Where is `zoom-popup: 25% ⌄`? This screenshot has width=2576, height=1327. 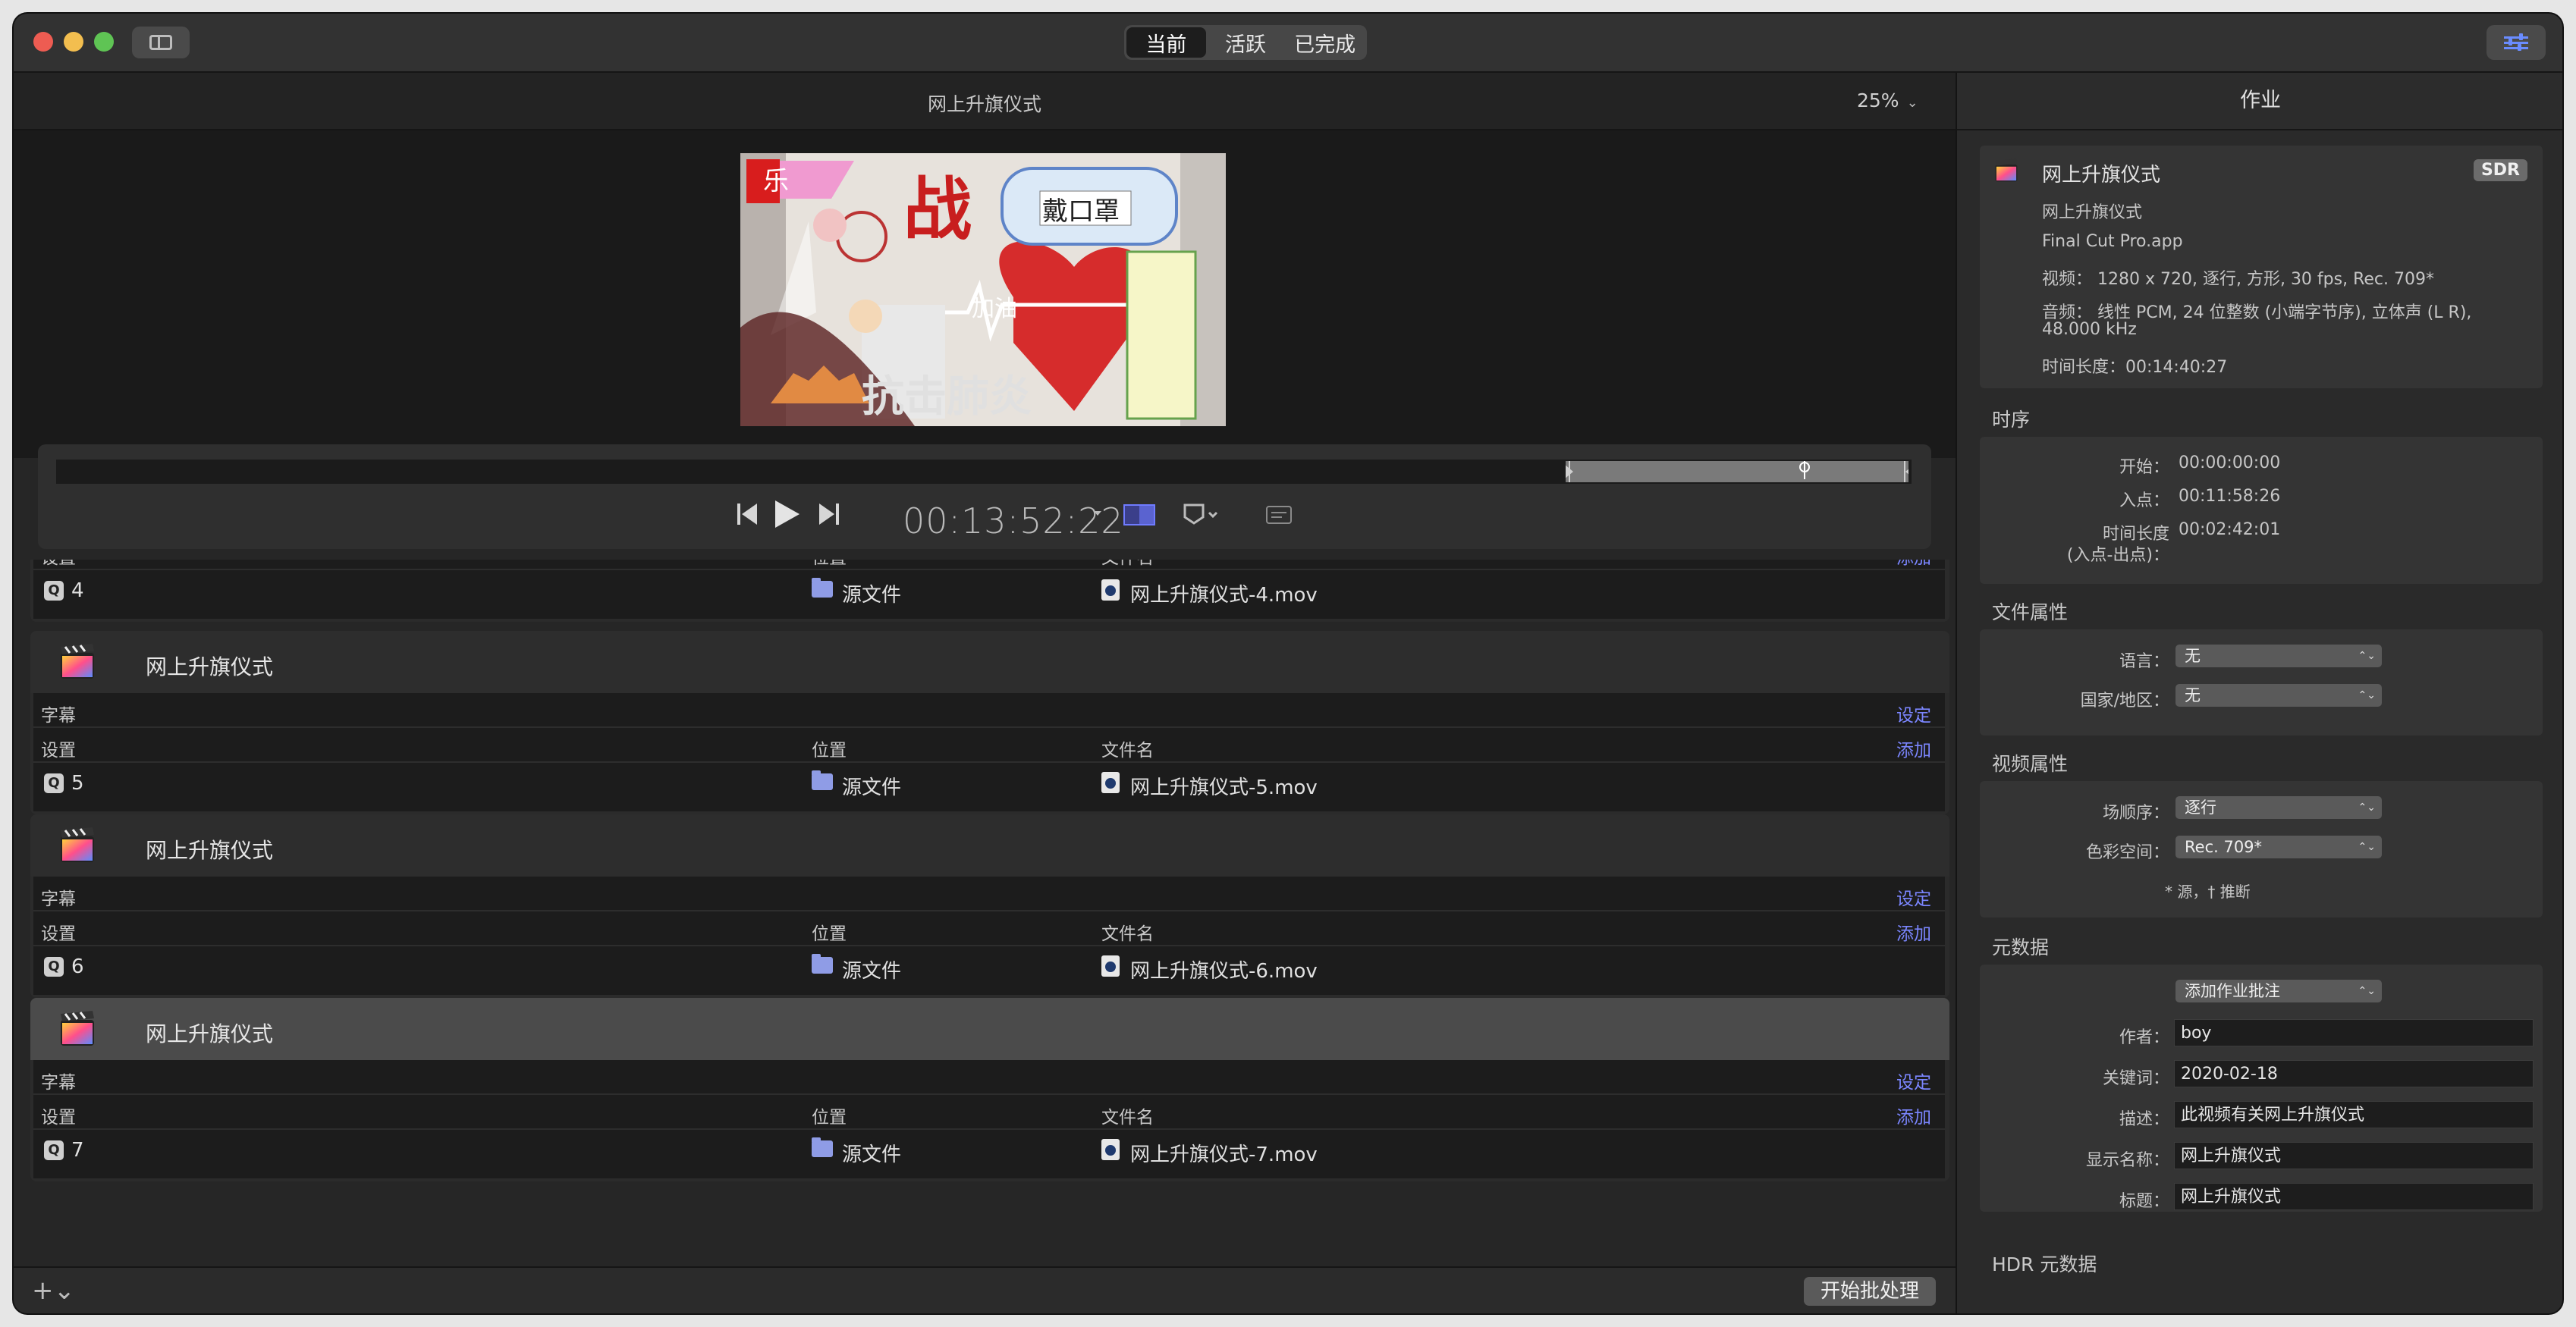
zoom-popup: 25% ⌄ is located at coordinates (1887, 100).